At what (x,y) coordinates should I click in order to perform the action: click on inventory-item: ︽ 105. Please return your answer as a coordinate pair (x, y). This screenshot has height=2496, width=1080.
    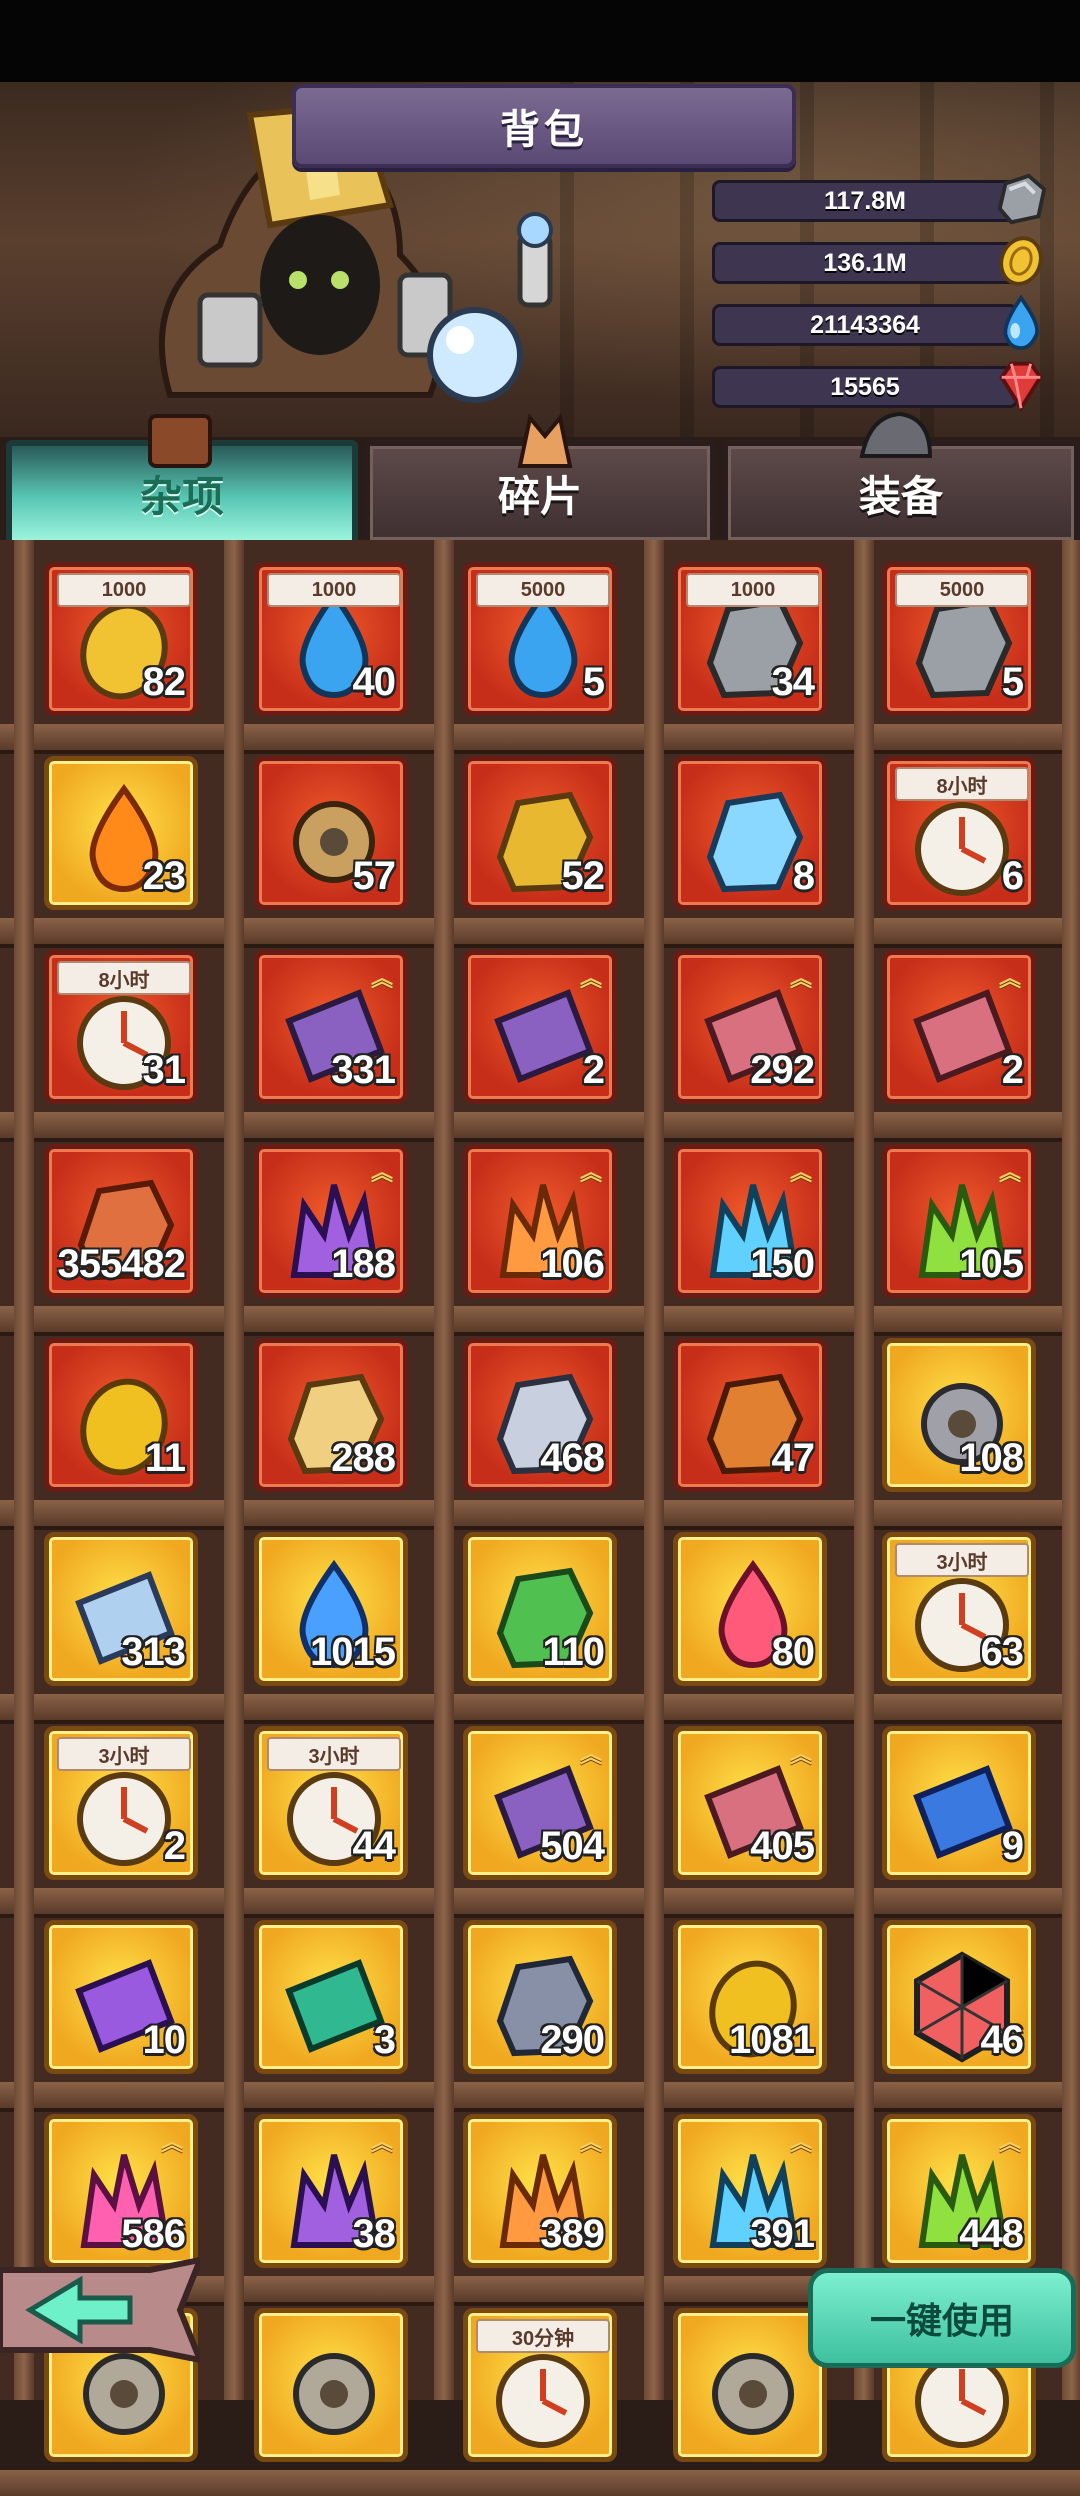
    Looking at the image, I should click on (959, 1221).